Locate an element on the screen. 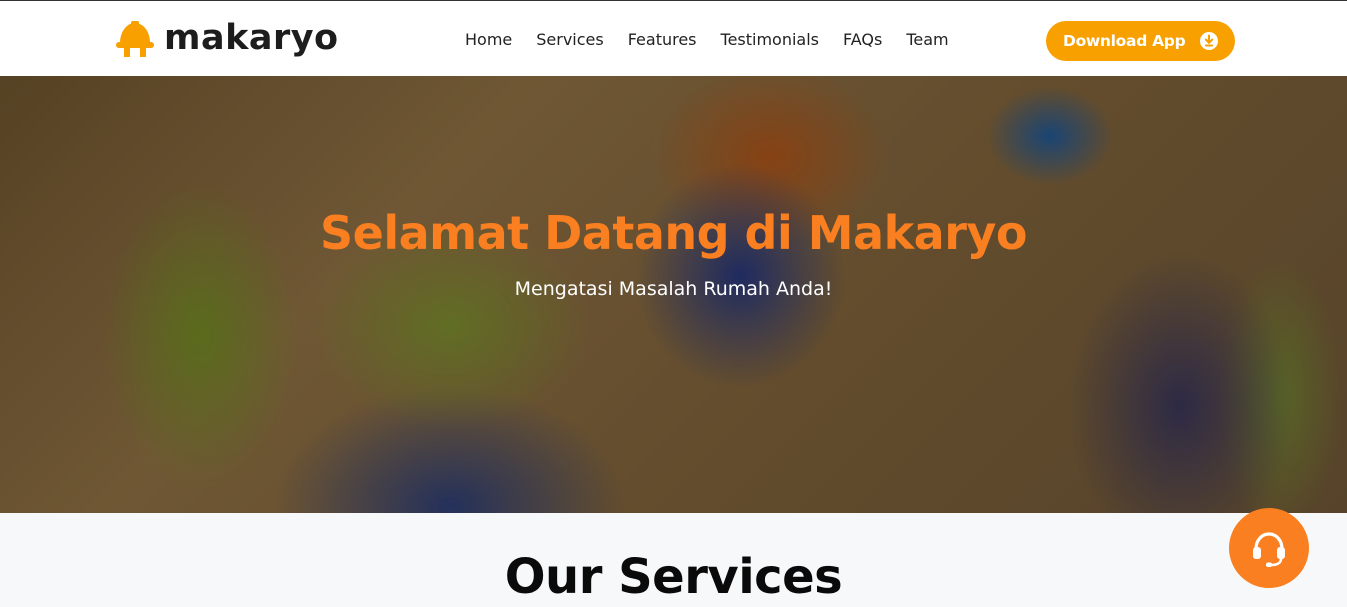 This screenshot has height=607, width=1347. nav-services: Services is located at coordinates (569, 40).